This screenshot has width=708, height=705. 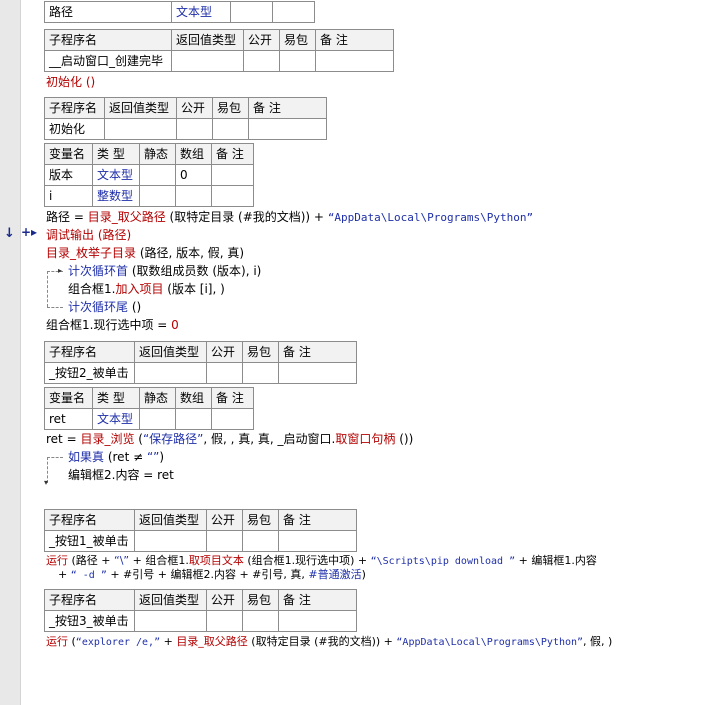 What do you see at coordinates (159, 560) in the screenshot?
I see `code-text: + 组合框1.` at bounding box center [159, 560].